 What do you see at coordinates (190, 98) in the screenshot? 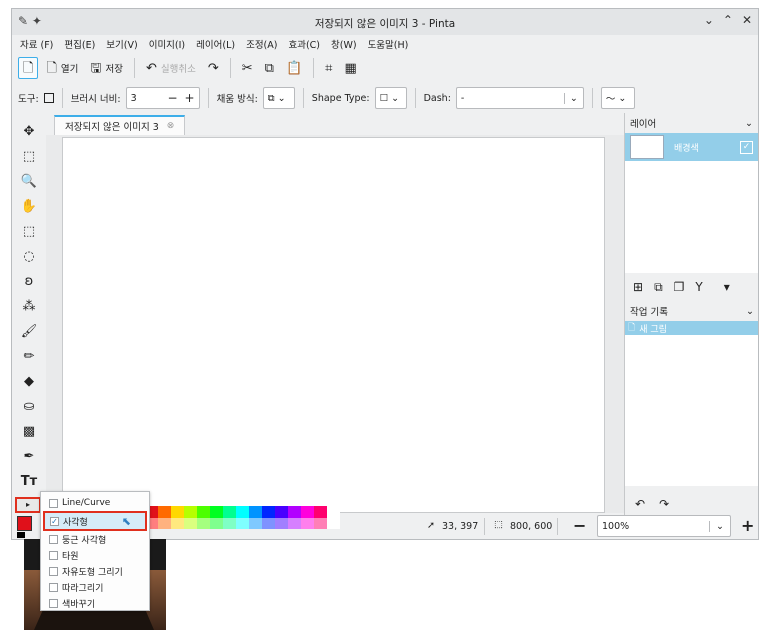
I see `increase-icon: +` at bounding box center [190, 98].